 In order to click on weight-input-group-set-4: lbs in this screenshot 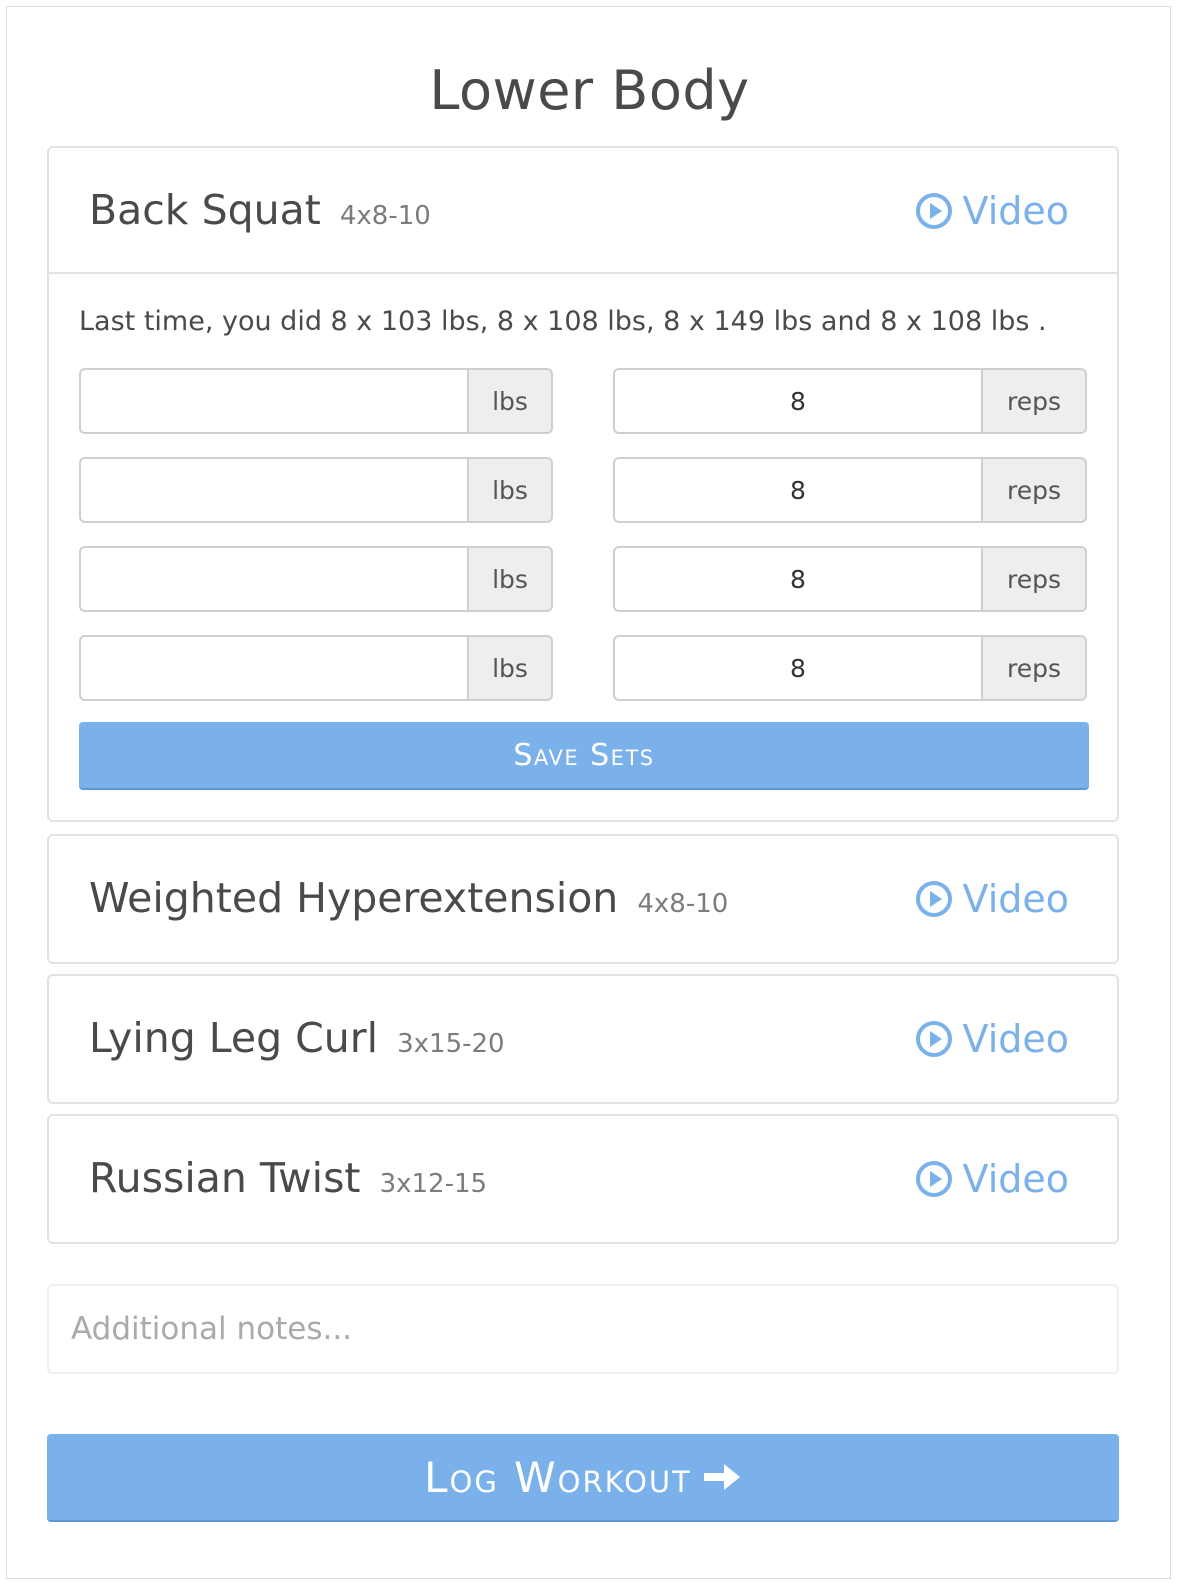, I will do `click(316, 668)`.